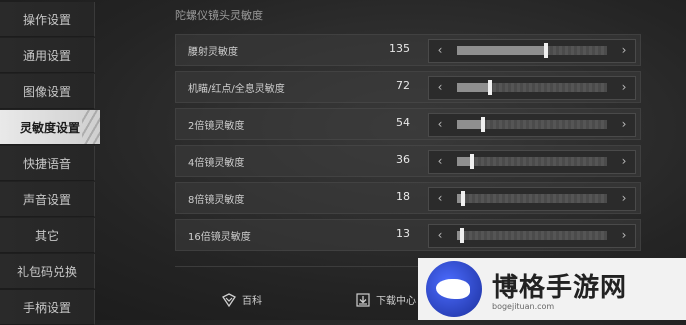 The image size is (686, 325). I want to click on sensitivity-value: 13, so click(403, 233).